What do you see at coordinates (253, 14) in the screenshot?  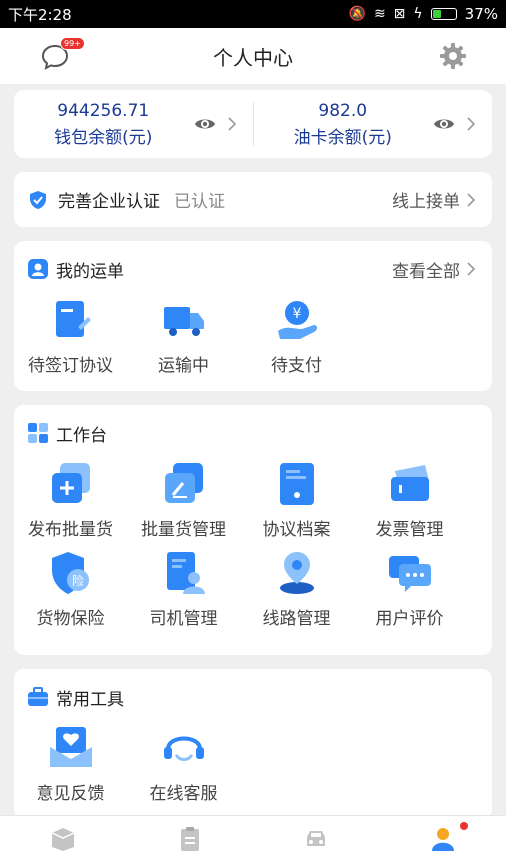 I see `status-bar: 下午2:28 🔕 ≋ ⊠ ϟ 37%` at bounding box center [253, 14].